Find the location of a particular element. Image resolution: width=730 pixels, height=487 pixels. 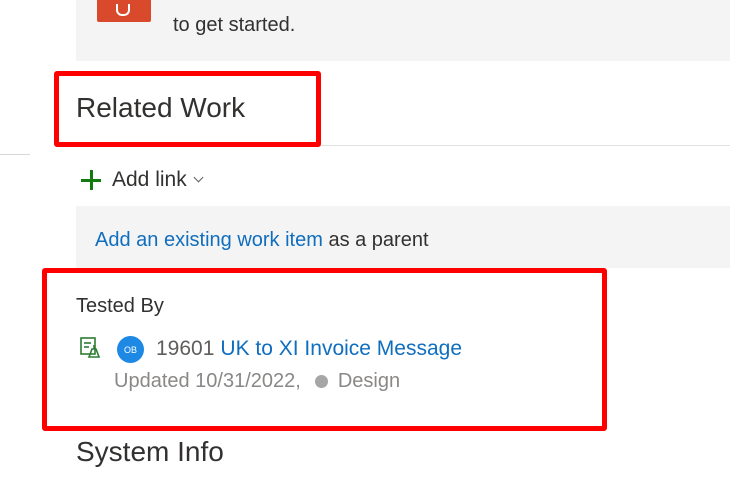

add-link-button: Add link is located at coordinates (142, 180).